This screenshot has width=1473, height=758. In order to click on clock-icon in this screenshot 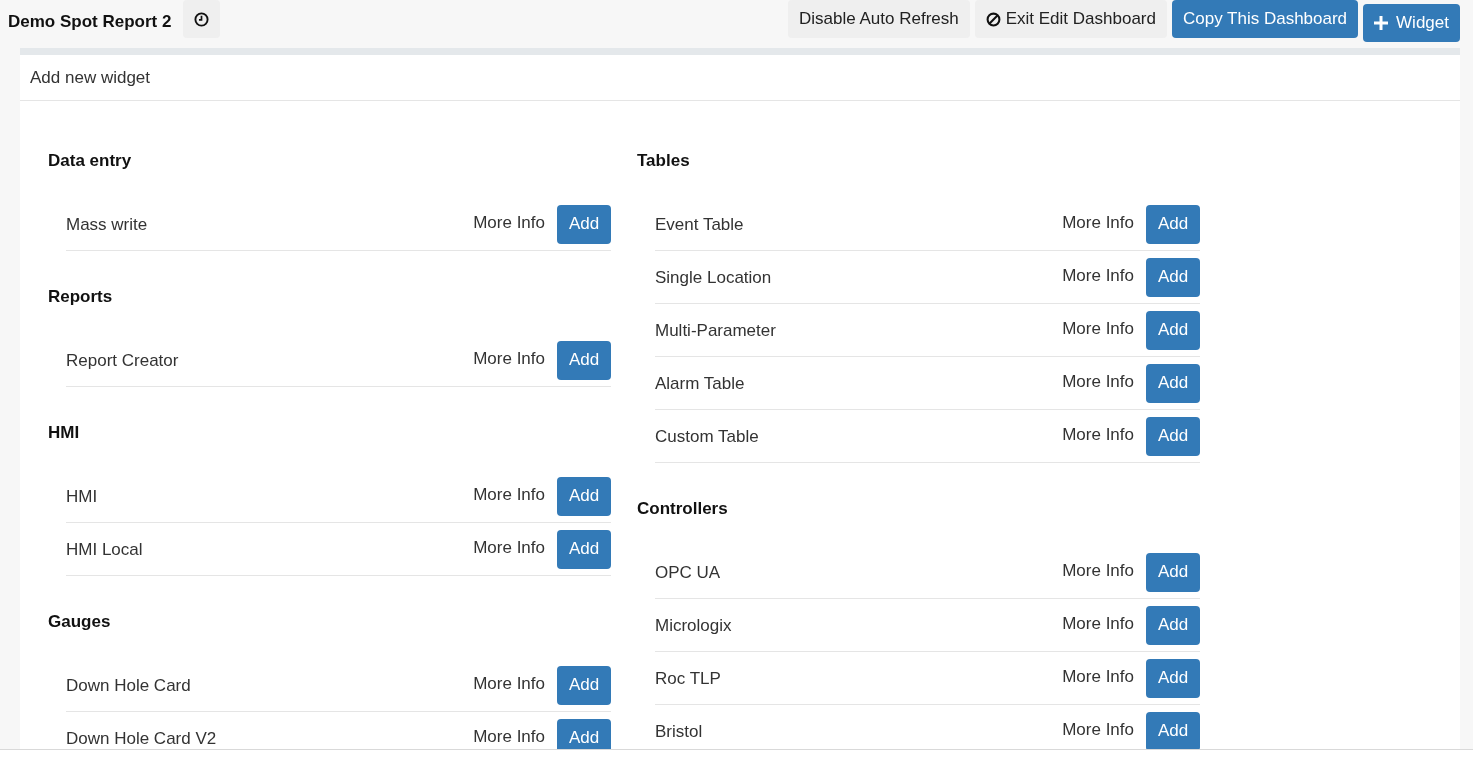, I will do `click(202, 19)`.